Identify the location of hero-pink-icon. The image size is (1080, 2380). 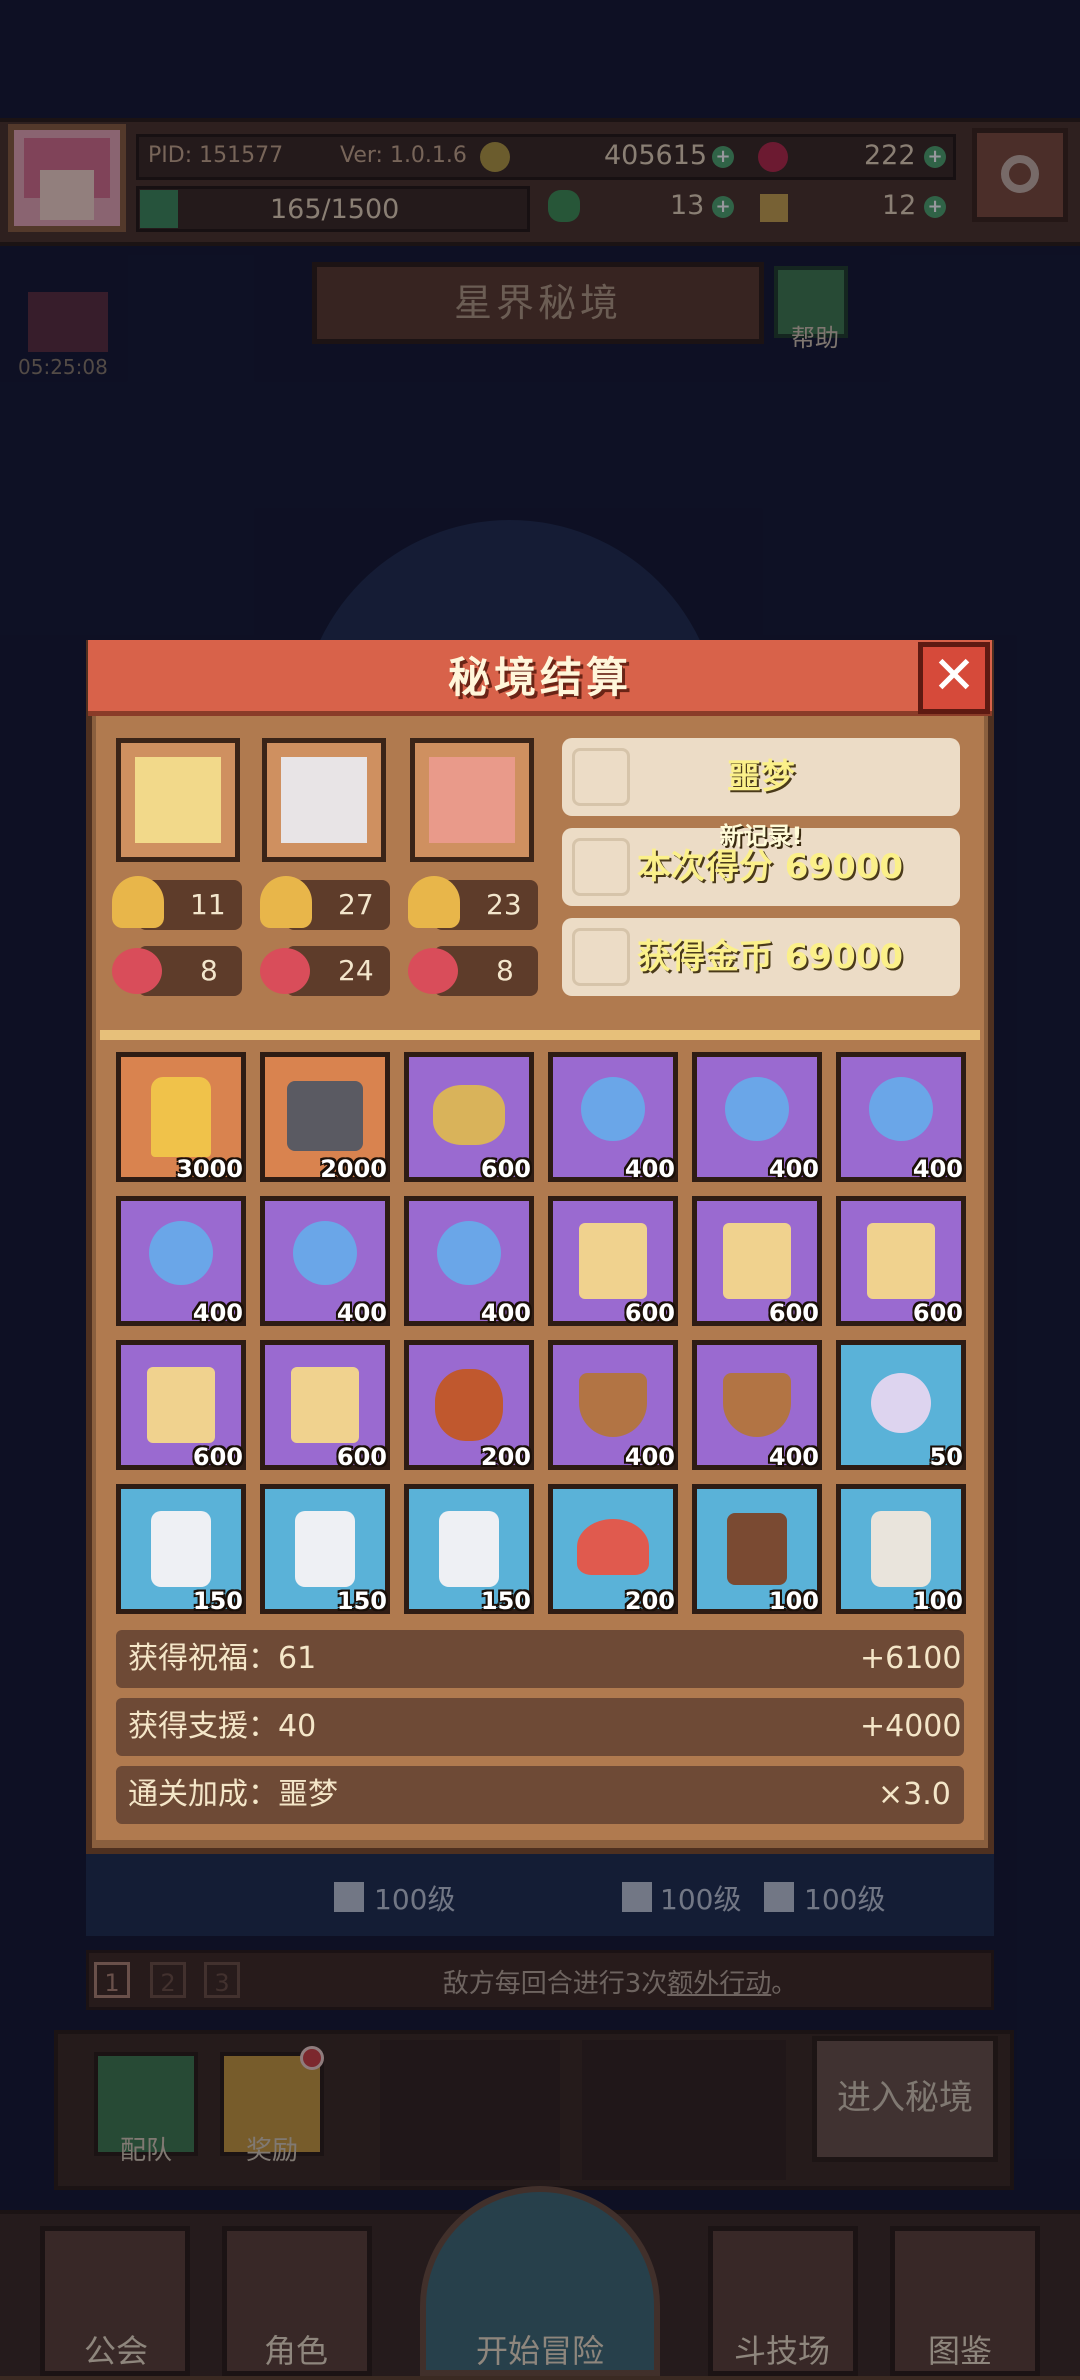
(472, 800).